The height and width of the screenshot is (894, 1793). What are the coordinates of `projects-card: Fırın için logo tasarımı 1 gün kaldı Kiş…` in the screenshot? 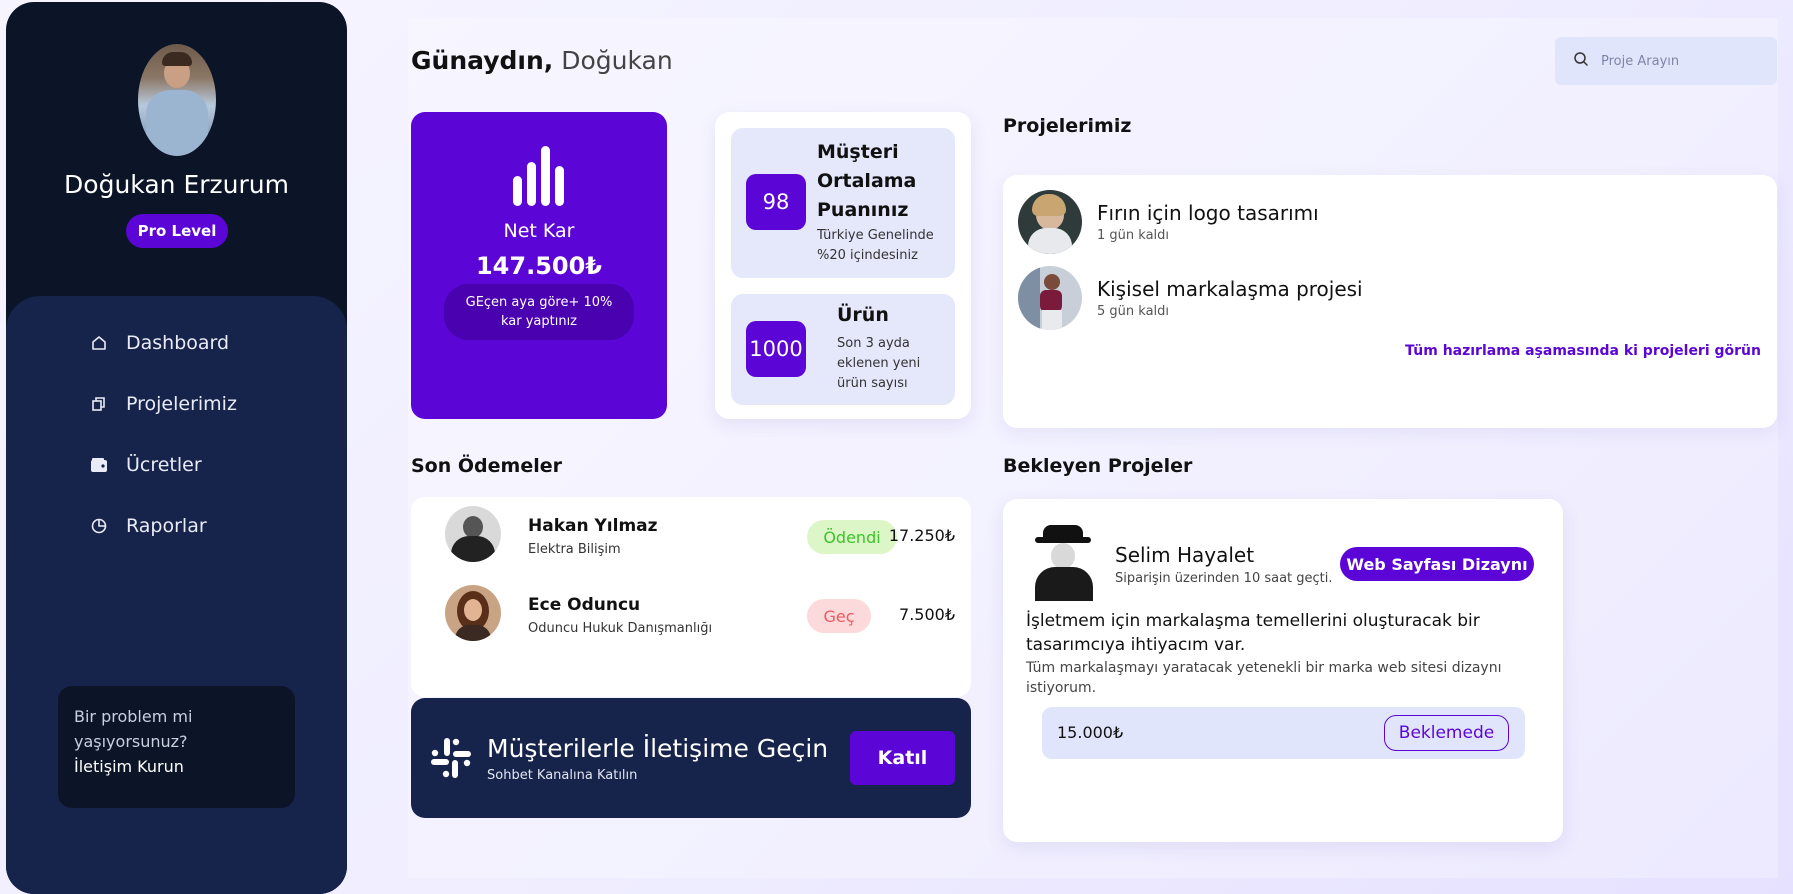 It's located at (1390, 301).